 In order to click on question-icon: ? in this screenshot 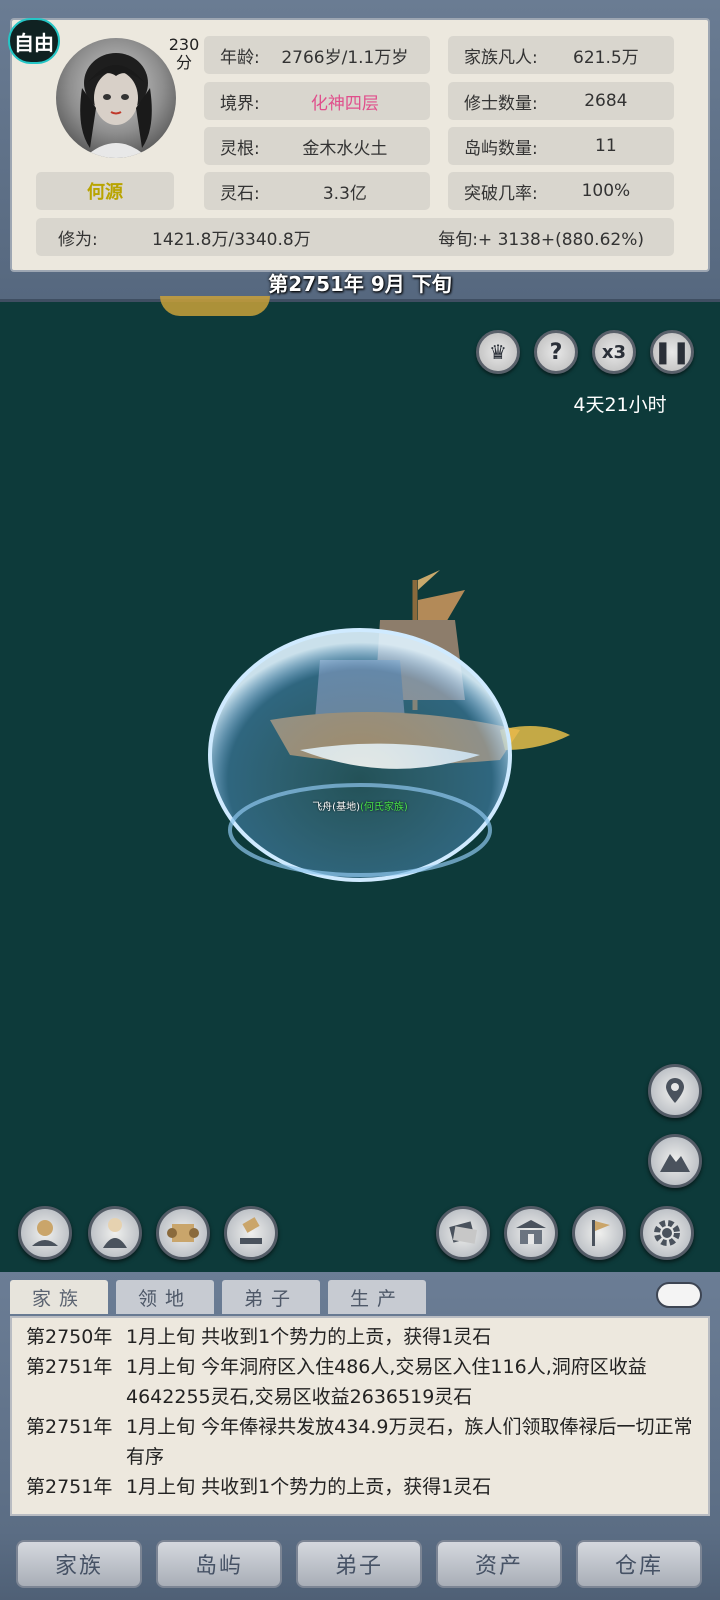, I will do `click(556, 352)`.